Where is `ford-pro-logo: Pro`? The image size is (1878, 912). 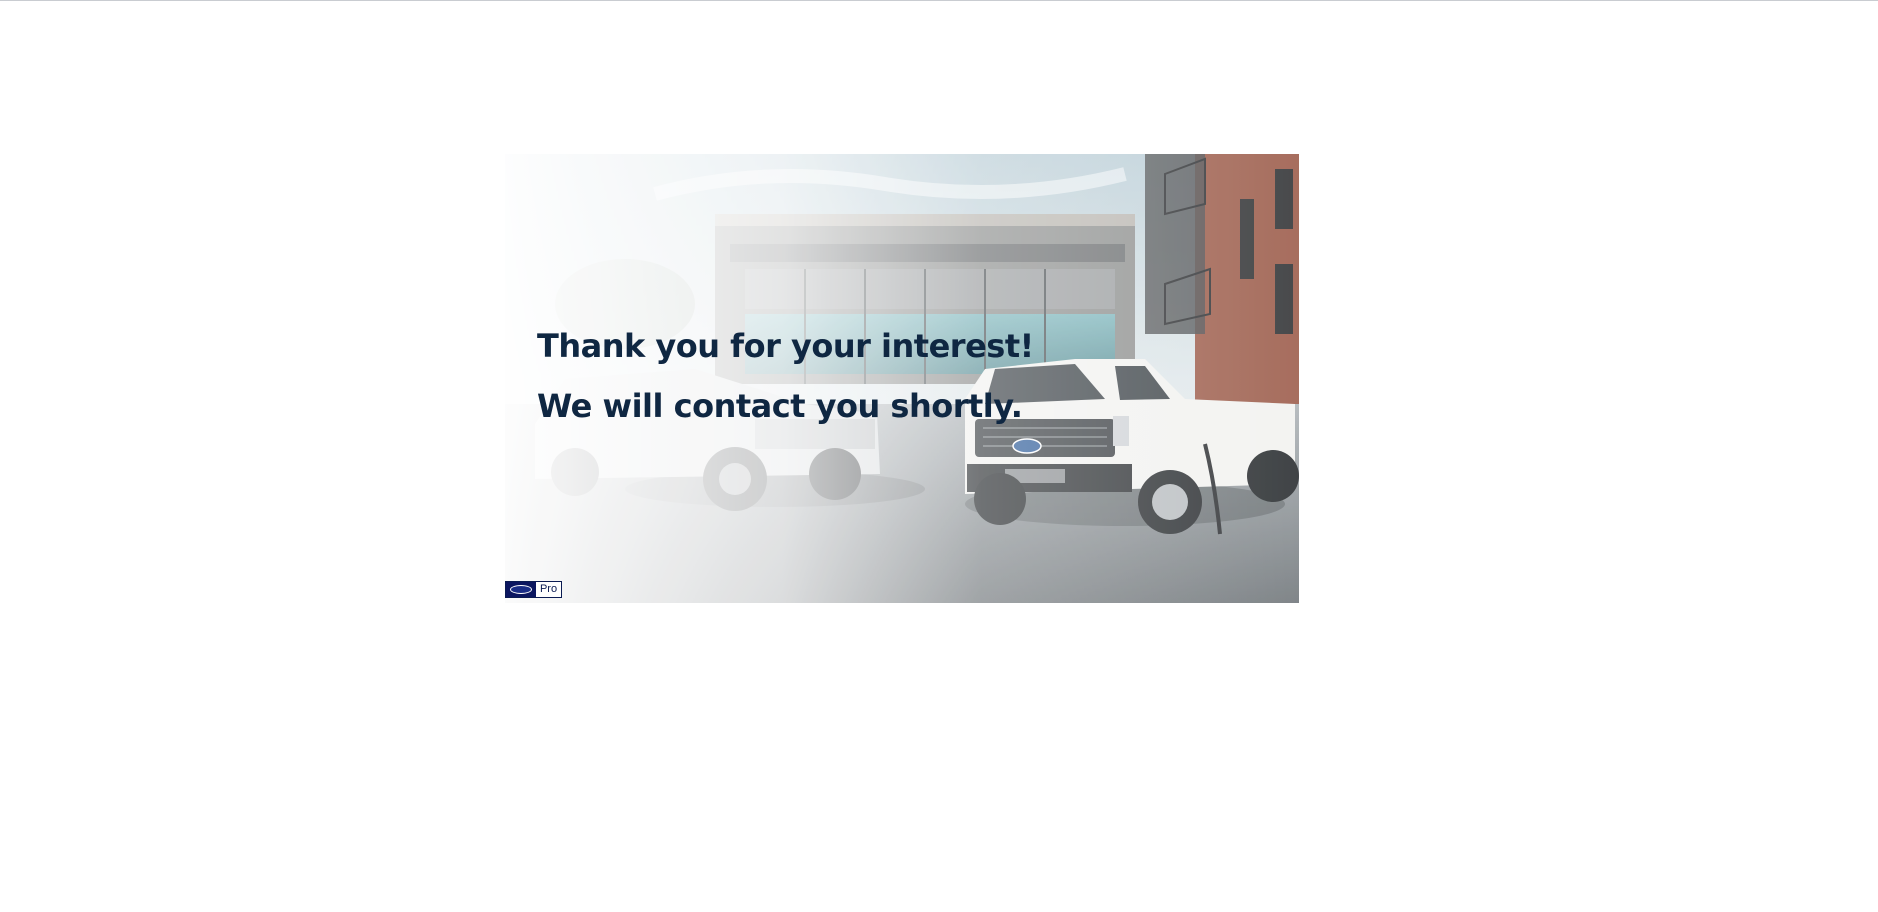 ford-pro-logo: Pro is located at coordinates (533, 589).